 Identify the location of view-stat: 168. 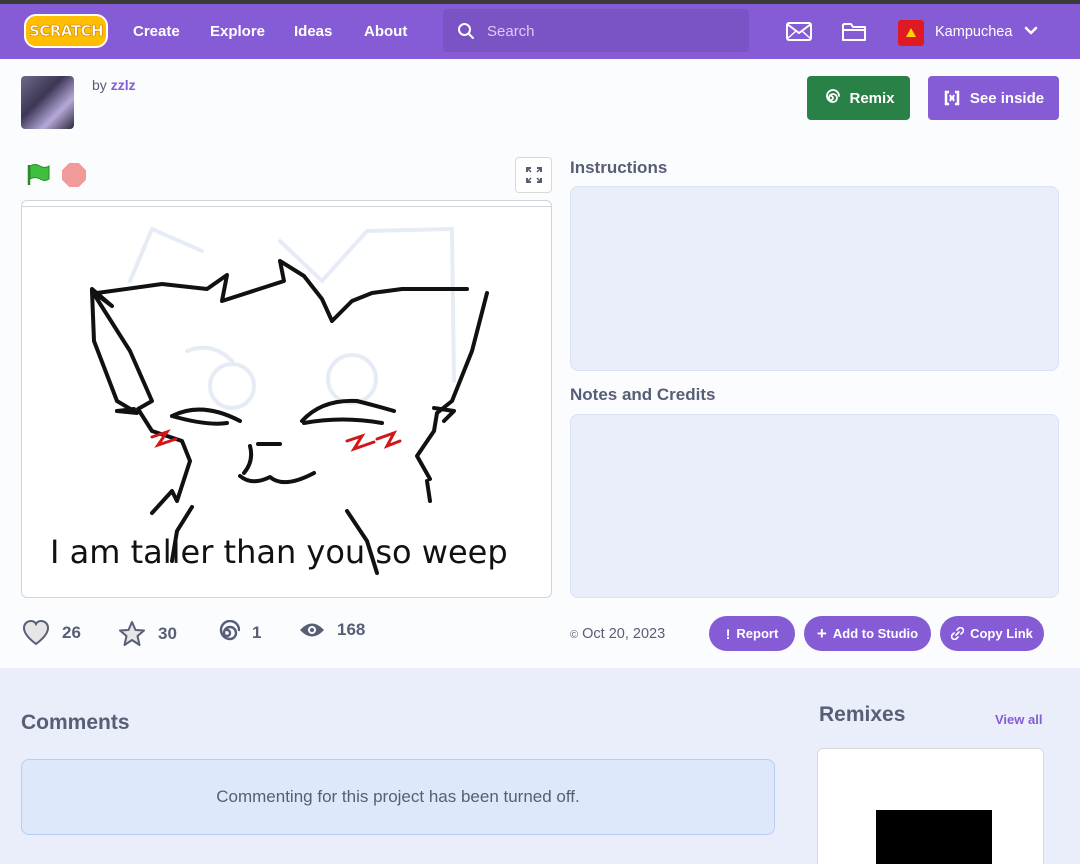
(332, 630).